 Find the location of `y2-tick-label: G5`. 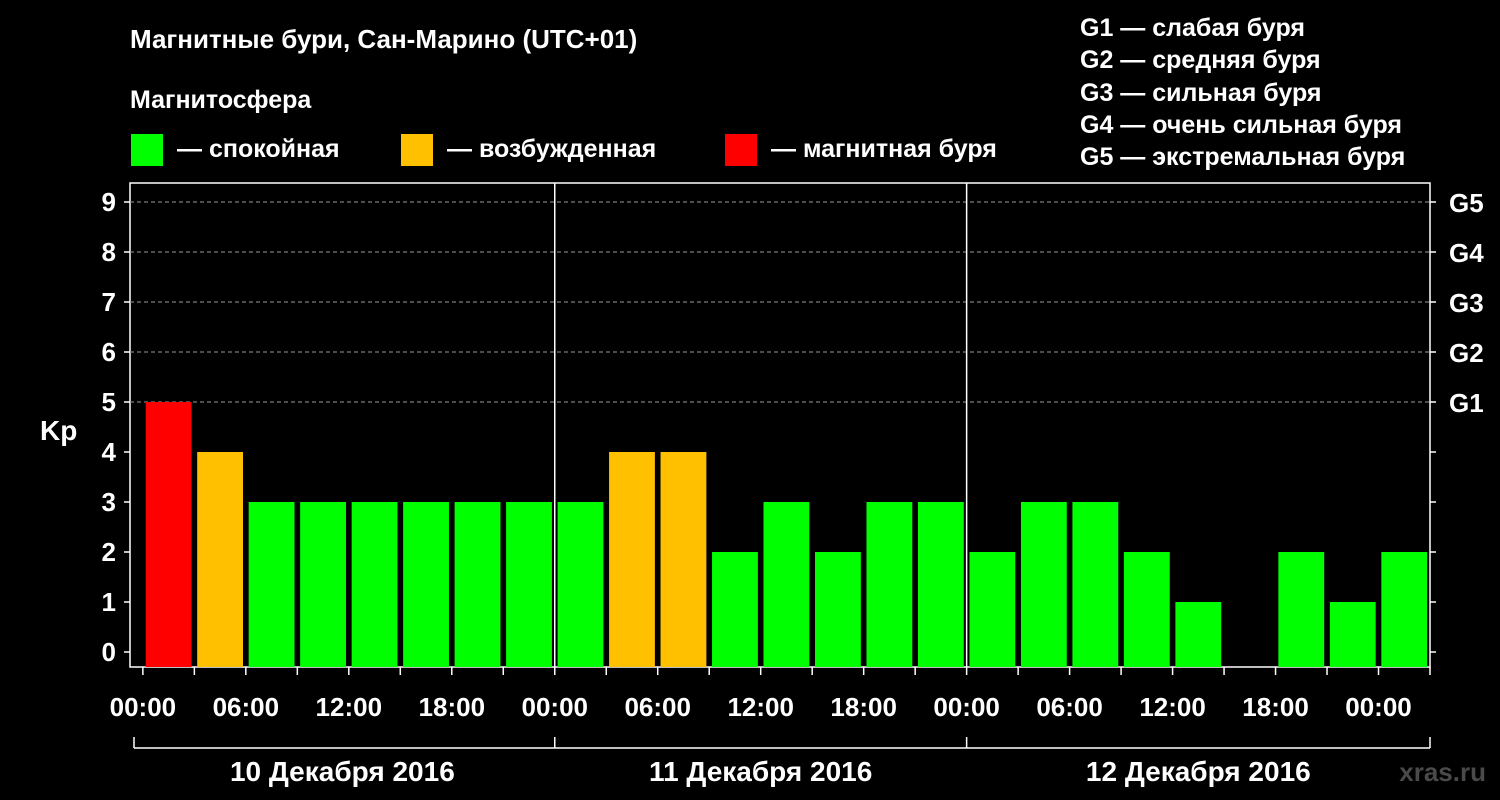

y2-tick-label: G5 is located at coordinates (1466, 203).